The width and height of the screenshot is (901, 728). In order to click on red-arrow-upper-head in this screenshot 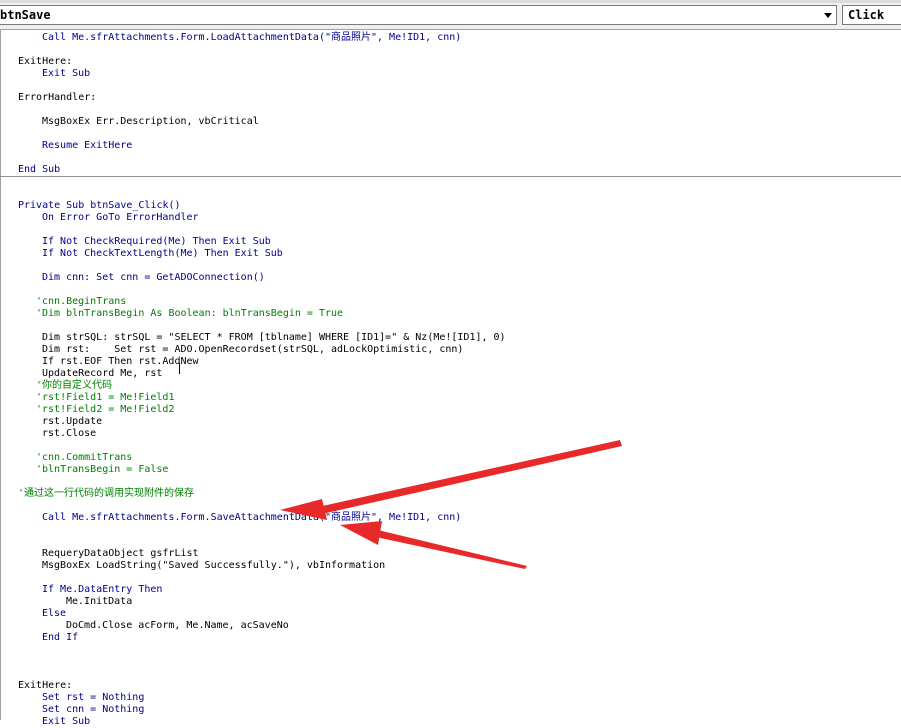, I will do `click(303, 509)`.